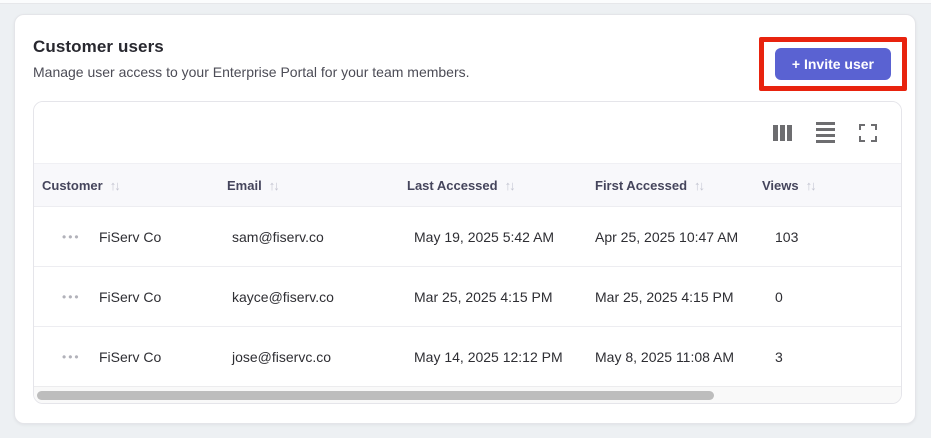  Describe the element at coordinates (465, 2) in the screenshot. I see `top-edge-strip` at that location.